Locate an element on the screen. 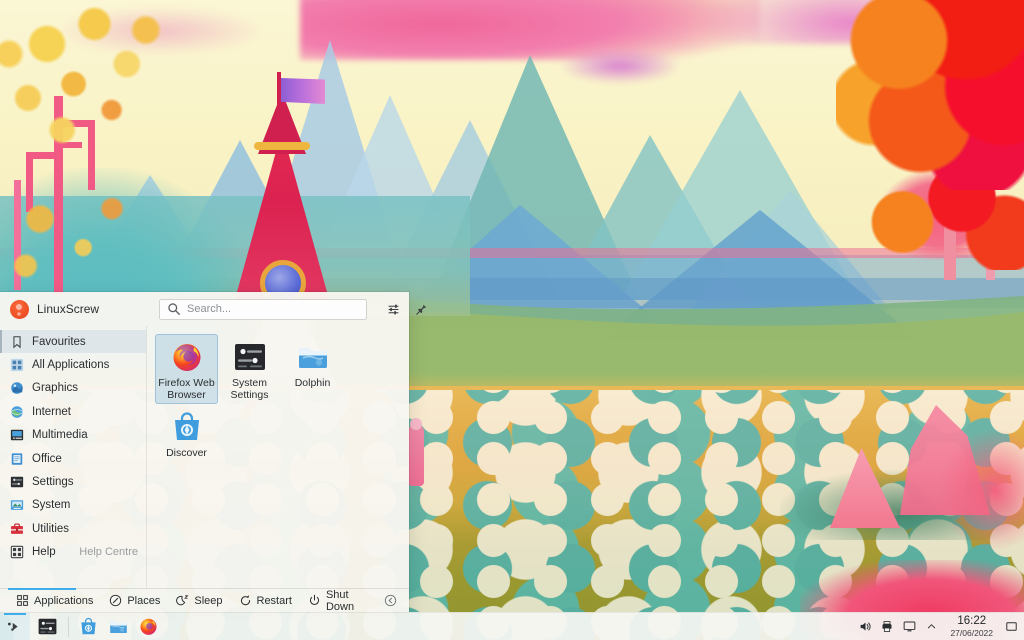 The width and height of the screenshot is (1024, 640). application-launcher-button is located at coordinates (15, 626).